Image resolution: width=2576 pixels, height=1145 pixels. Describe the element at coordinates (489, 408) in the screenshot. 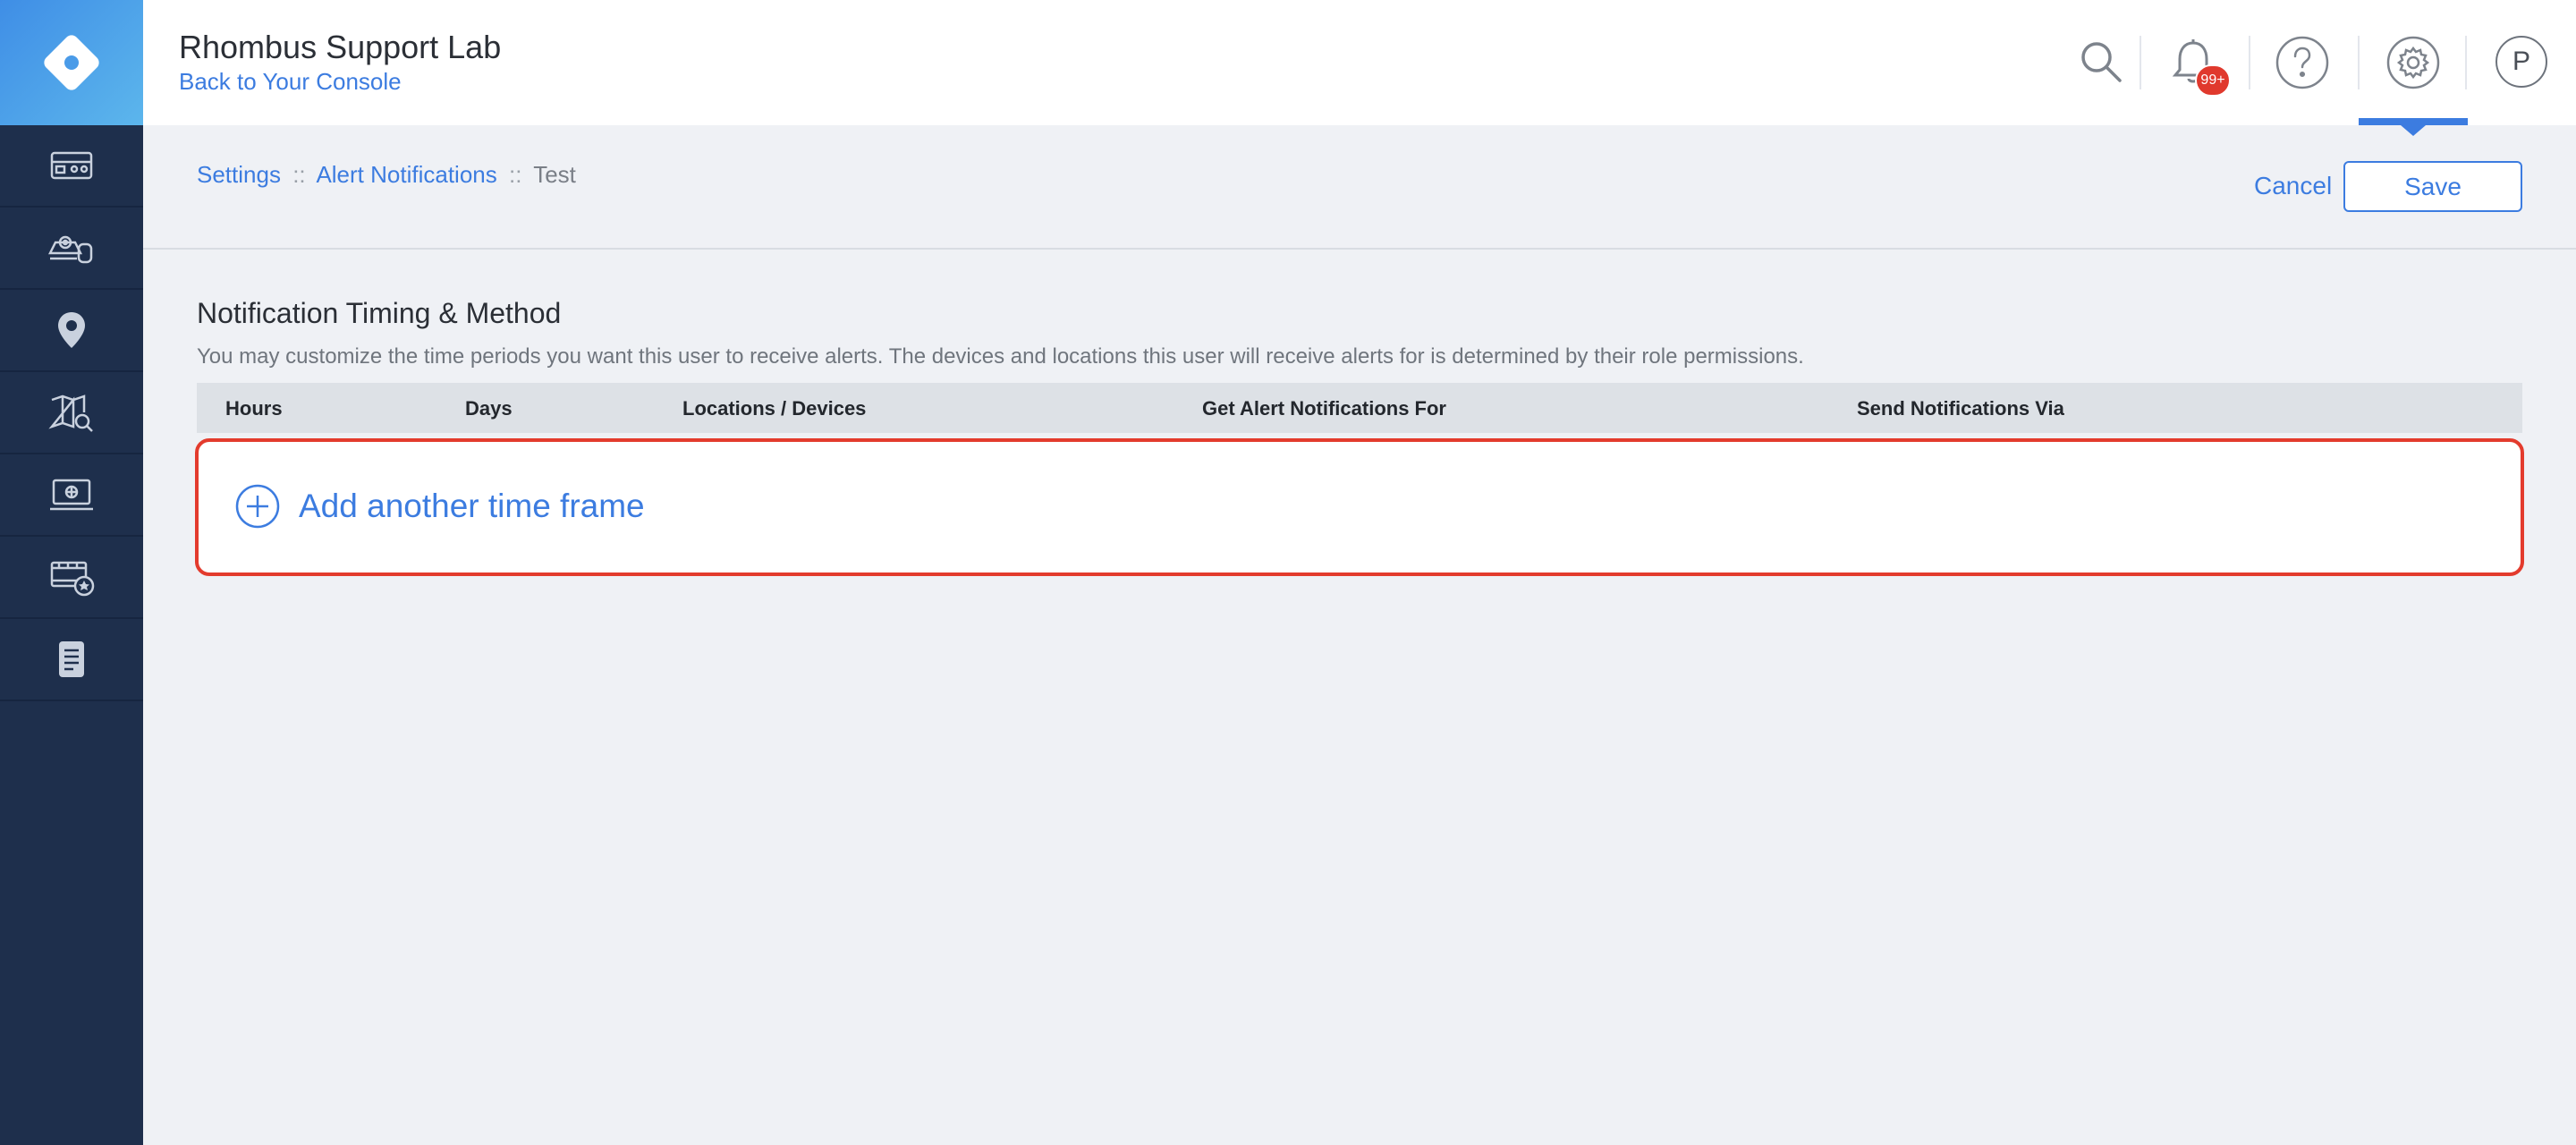

I see `column-header-days: Days` at that location.